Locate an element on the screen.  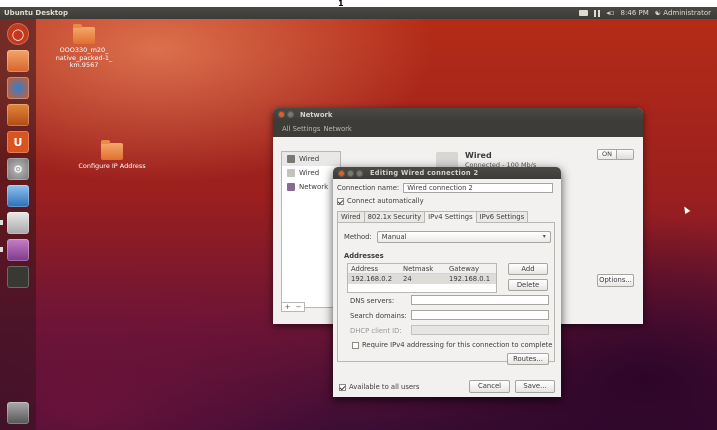
table-row: 192.168.0.2 24 192.168.0.1 is located at coordinates (422, 279).